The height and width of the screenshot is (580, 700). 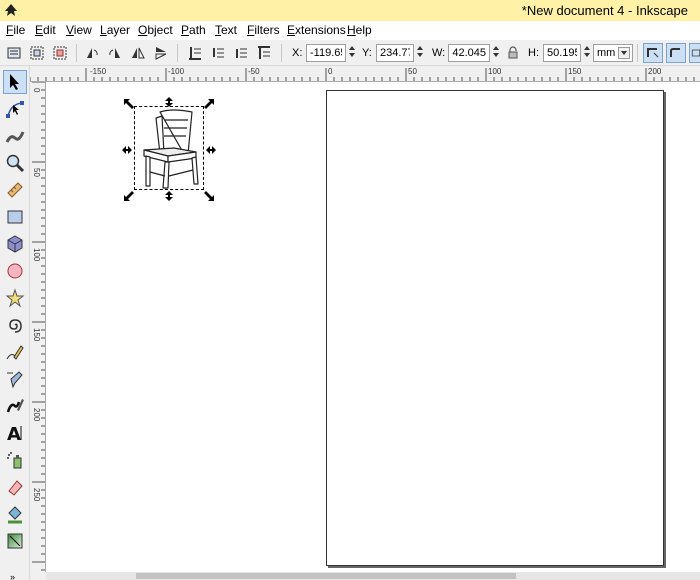 I want to click on resize-handle-n, so click(x=169, y=101).